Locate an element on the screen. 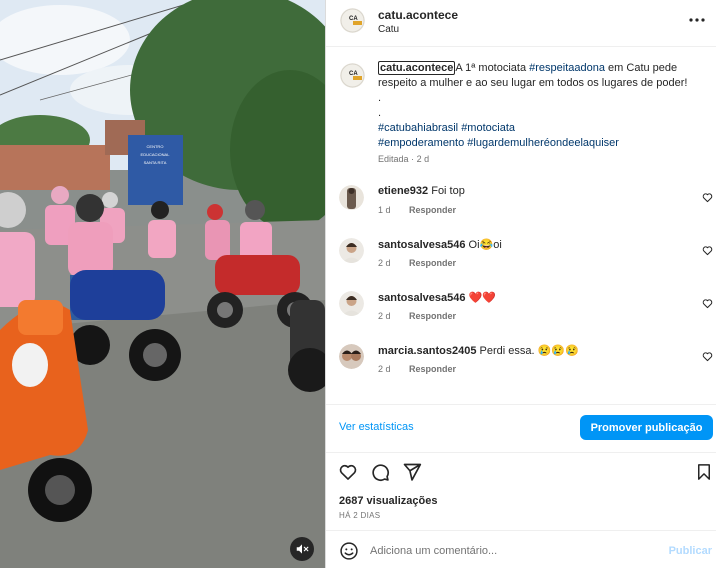  caption-age: 2 d is located at coordinates (423, 159).